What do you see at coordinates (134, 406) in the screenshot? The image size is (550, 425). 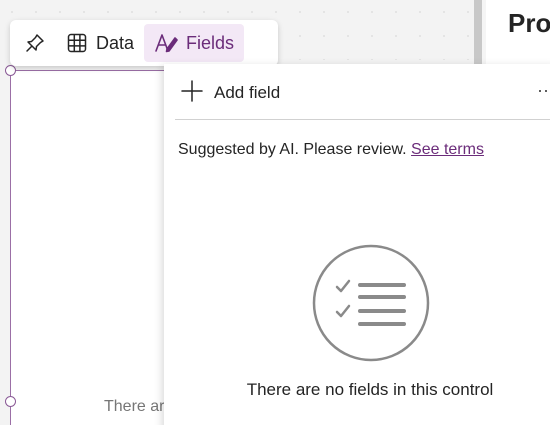 I see `control-empty-text: There ar` at bounding box center [134, 406].